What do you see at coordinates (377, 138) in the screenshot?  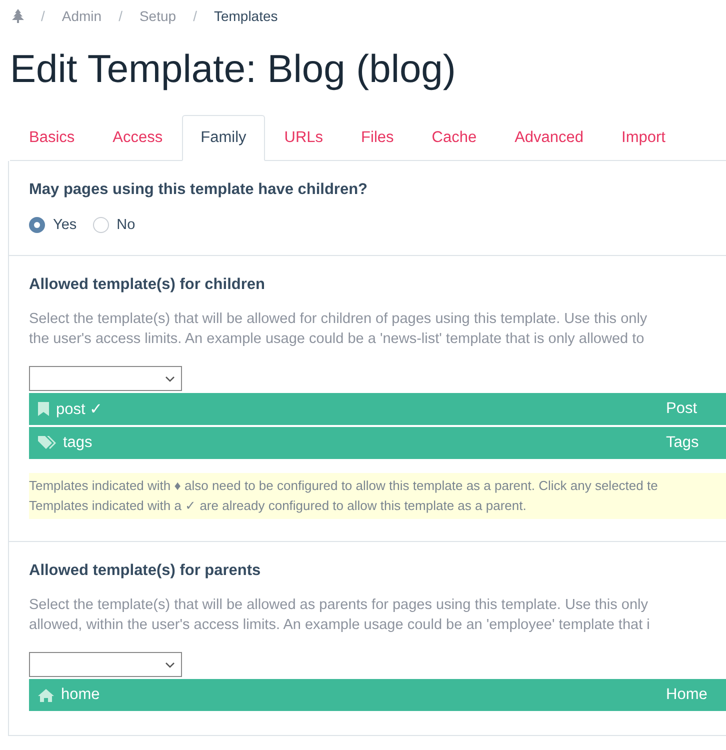 I see `tab: Files` at bounding box center [377, 138].